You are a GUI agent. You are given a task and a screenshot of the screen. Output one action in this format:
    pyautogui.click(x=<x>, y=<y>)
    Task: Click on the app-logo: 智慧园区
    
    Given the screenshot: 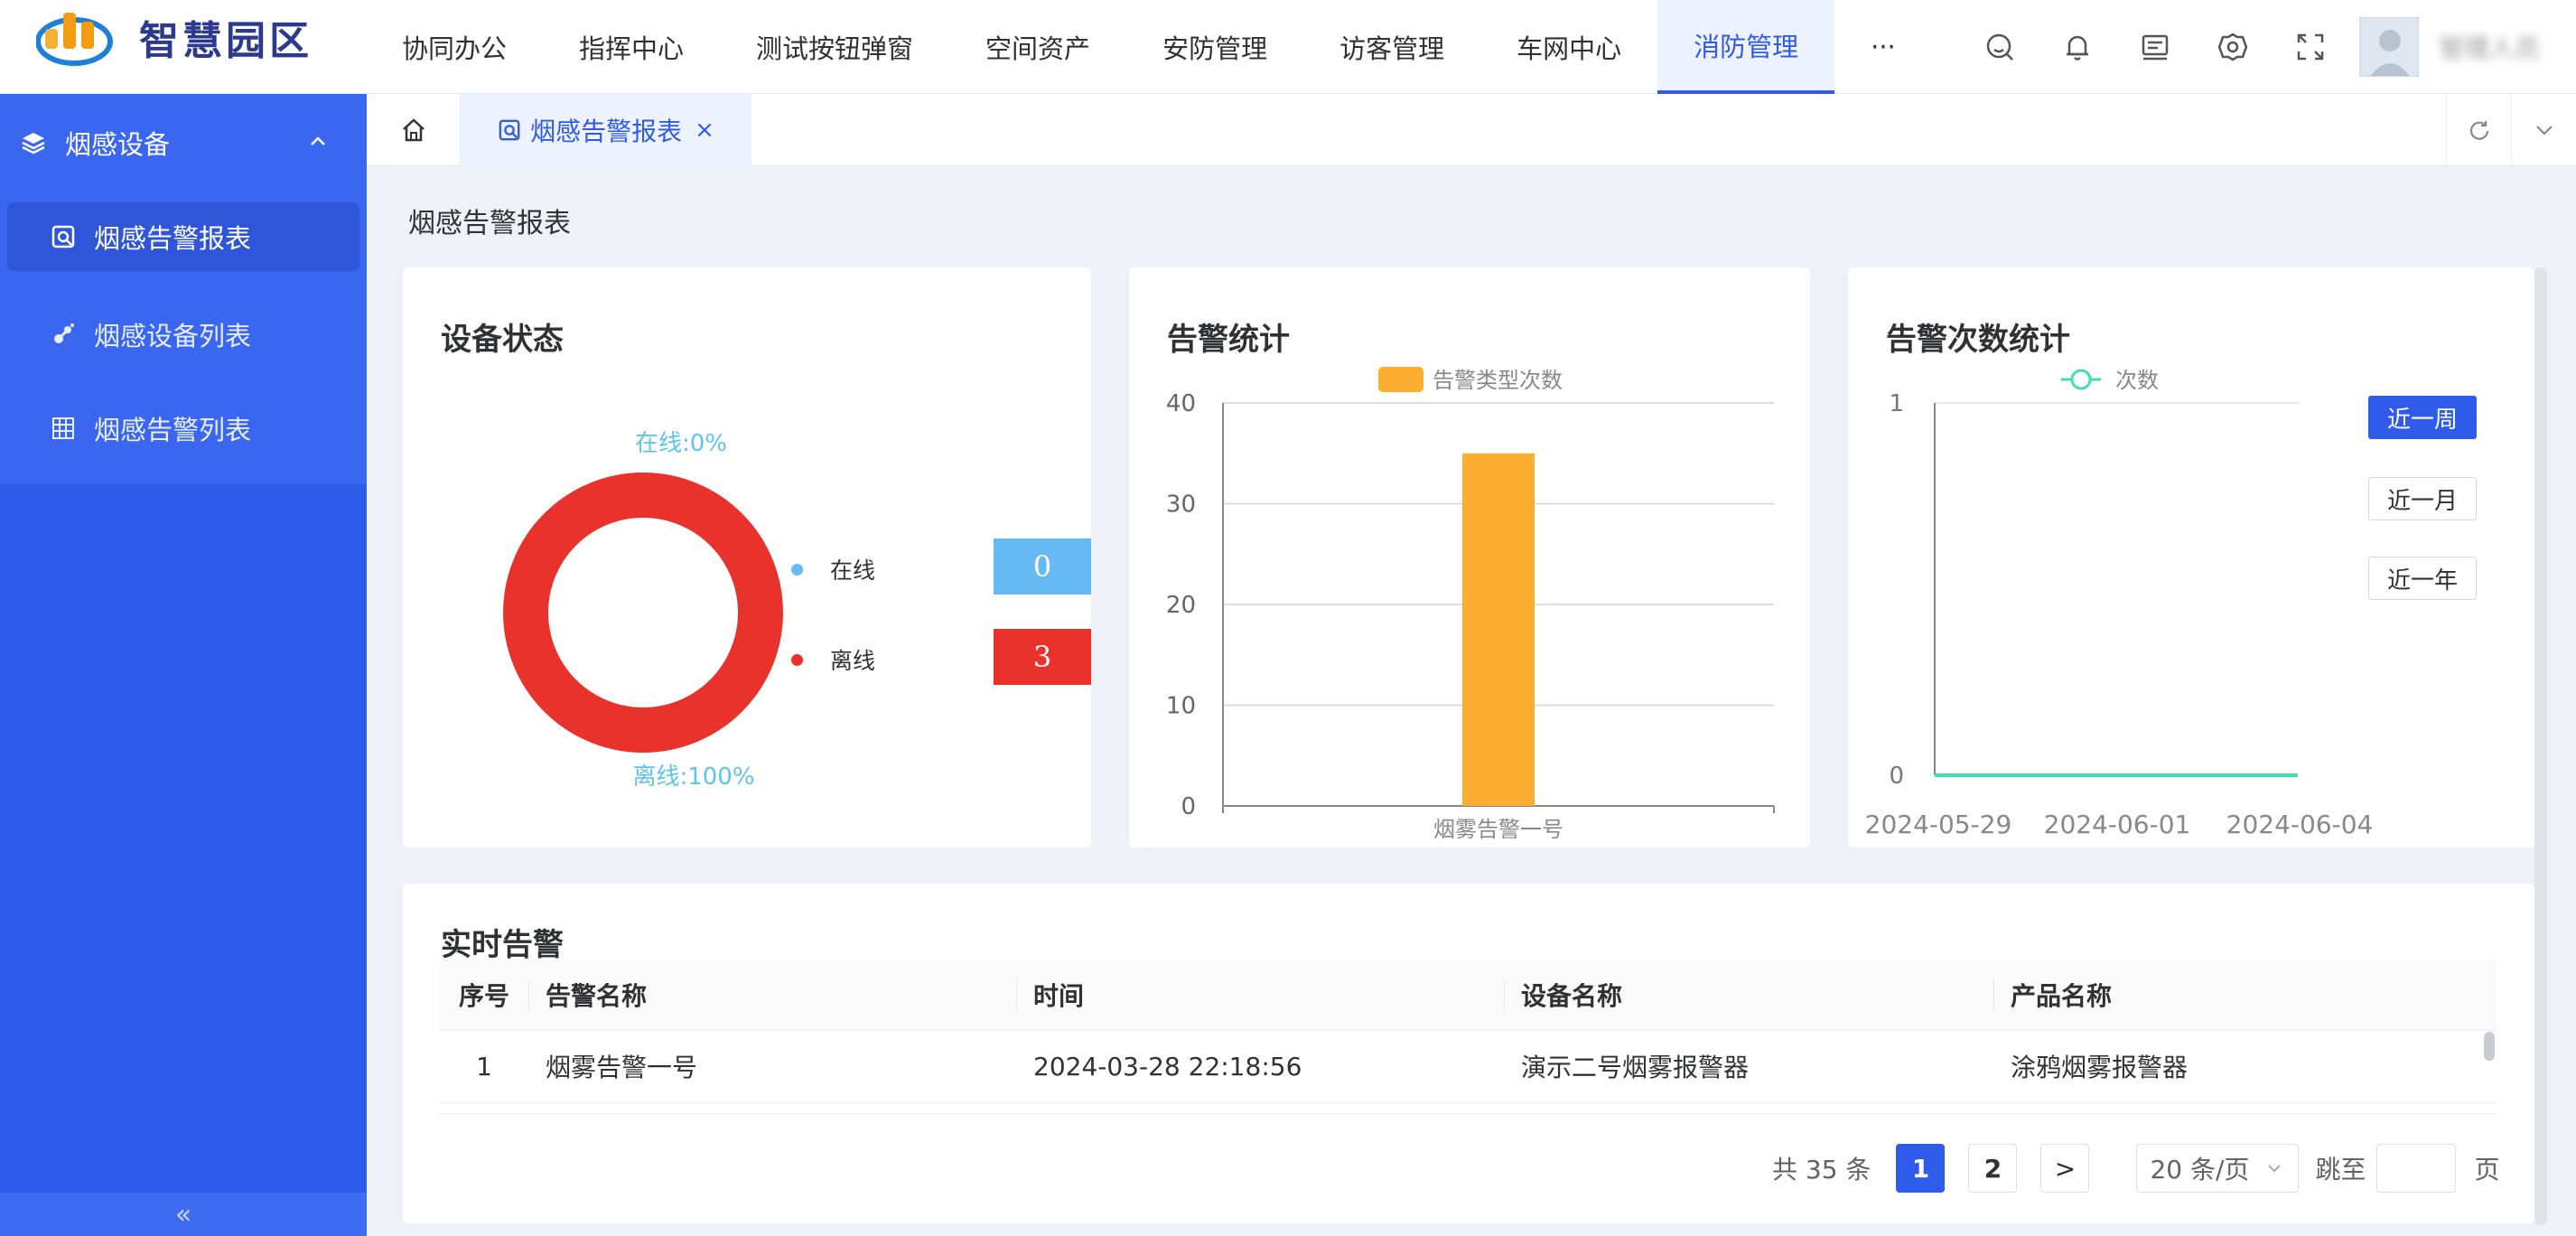 What is the action you would take?
    pyautogui.click(x=174, y=37)
    